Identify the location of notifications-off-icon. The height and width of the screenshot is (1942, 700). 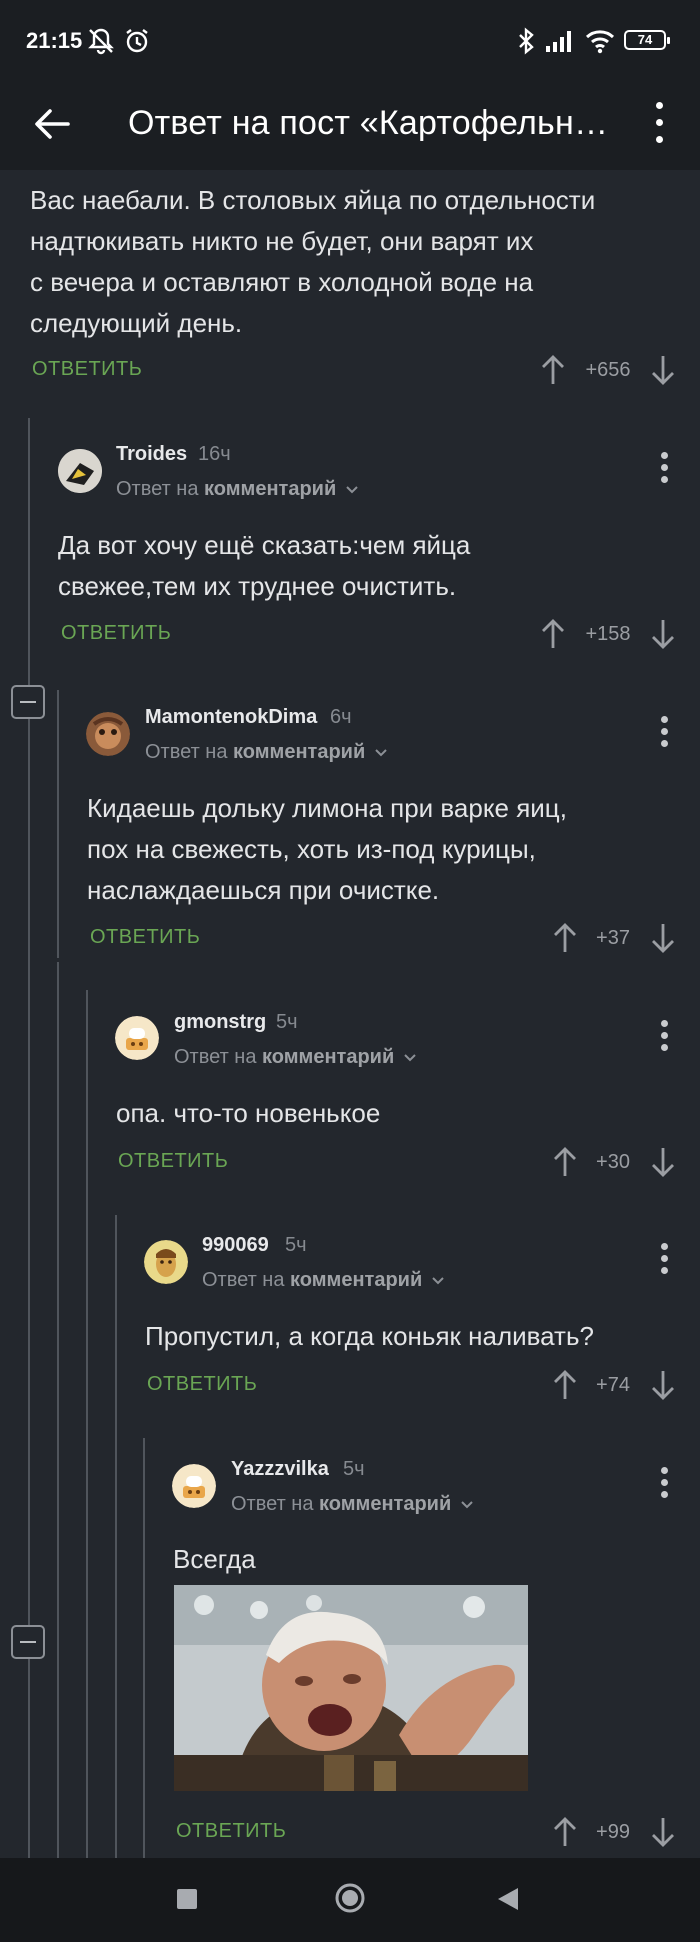
(101, 41).